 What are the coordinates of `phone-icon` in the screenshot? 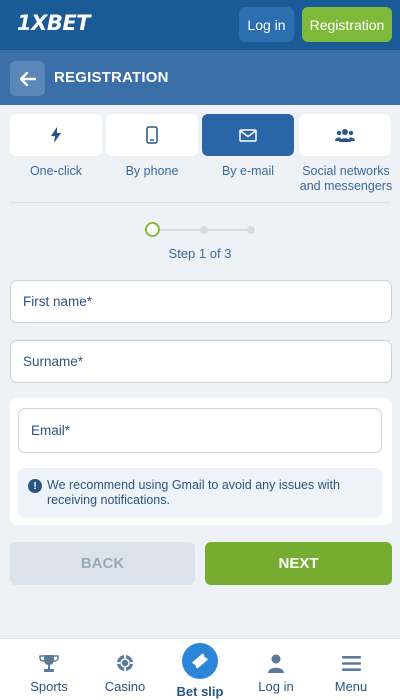 It's located at (152, 135).